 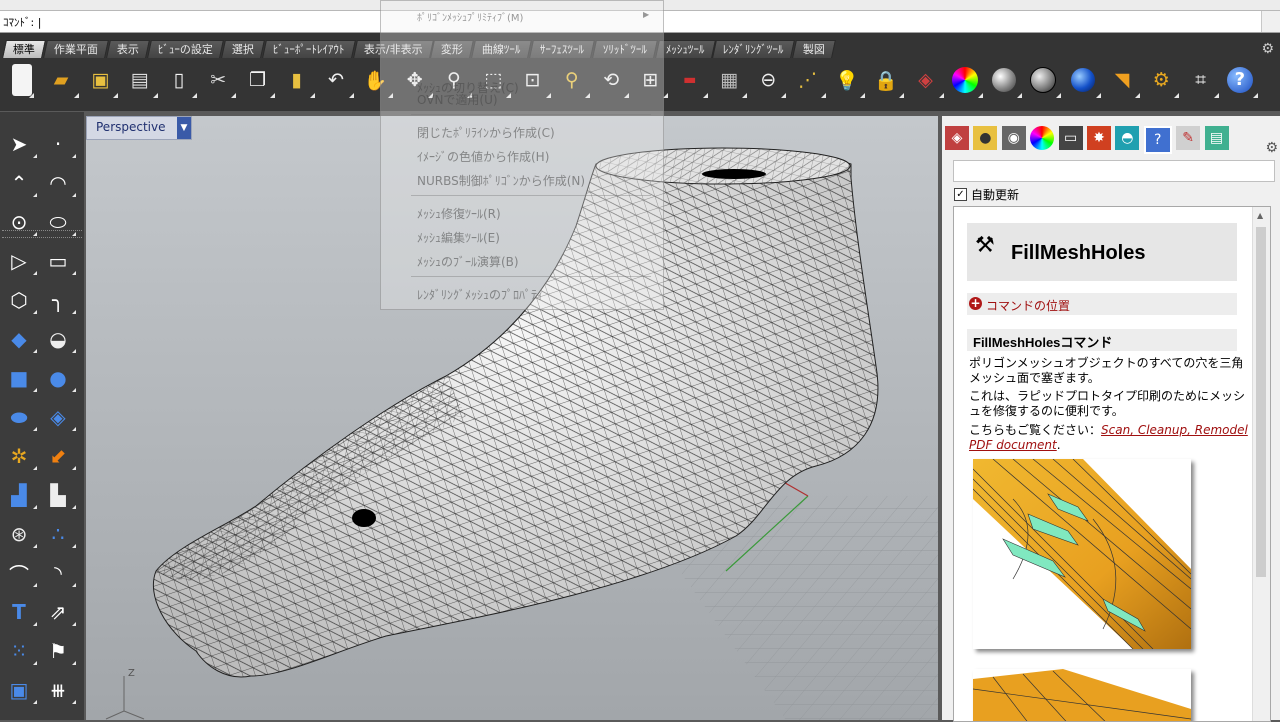 I want to click on menu-item-edit-tools: ﾒｯｼｭ編集ﾂｰﾙ(E), so click(x=458, y=237).